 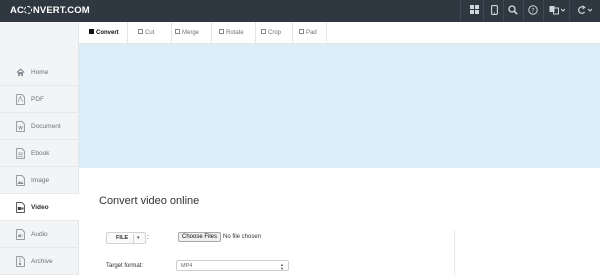 I want to click on grid-icon, so click(x=474, y=11).